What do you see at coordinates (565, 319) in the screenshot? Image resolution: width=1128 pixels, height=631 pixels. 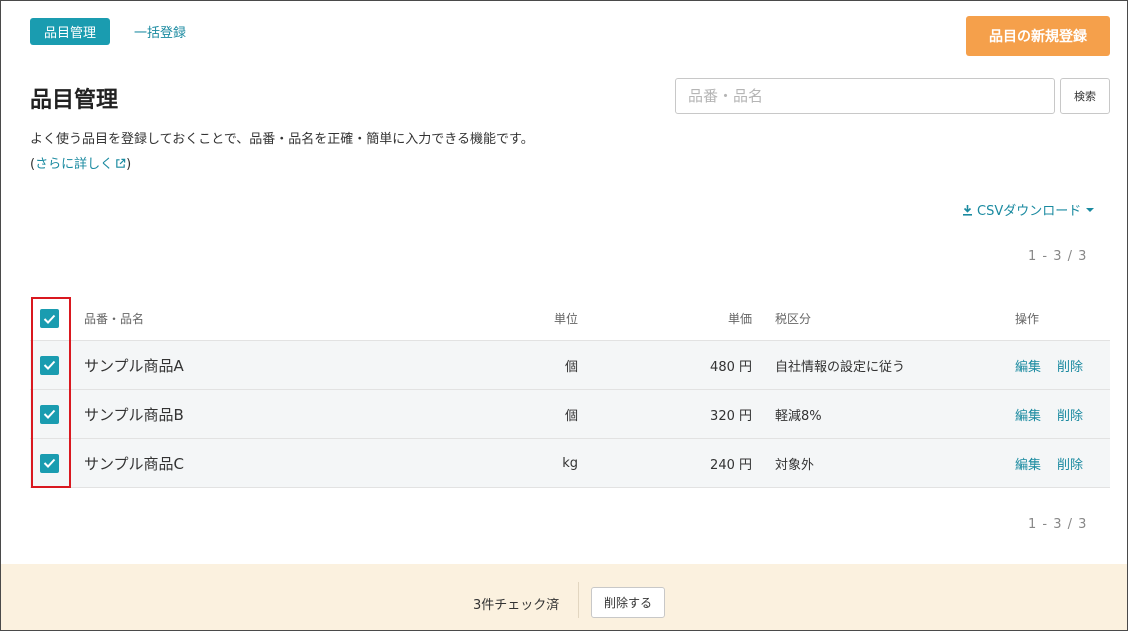 I see `header-unit: 単位` at bounding box center [565, 319].